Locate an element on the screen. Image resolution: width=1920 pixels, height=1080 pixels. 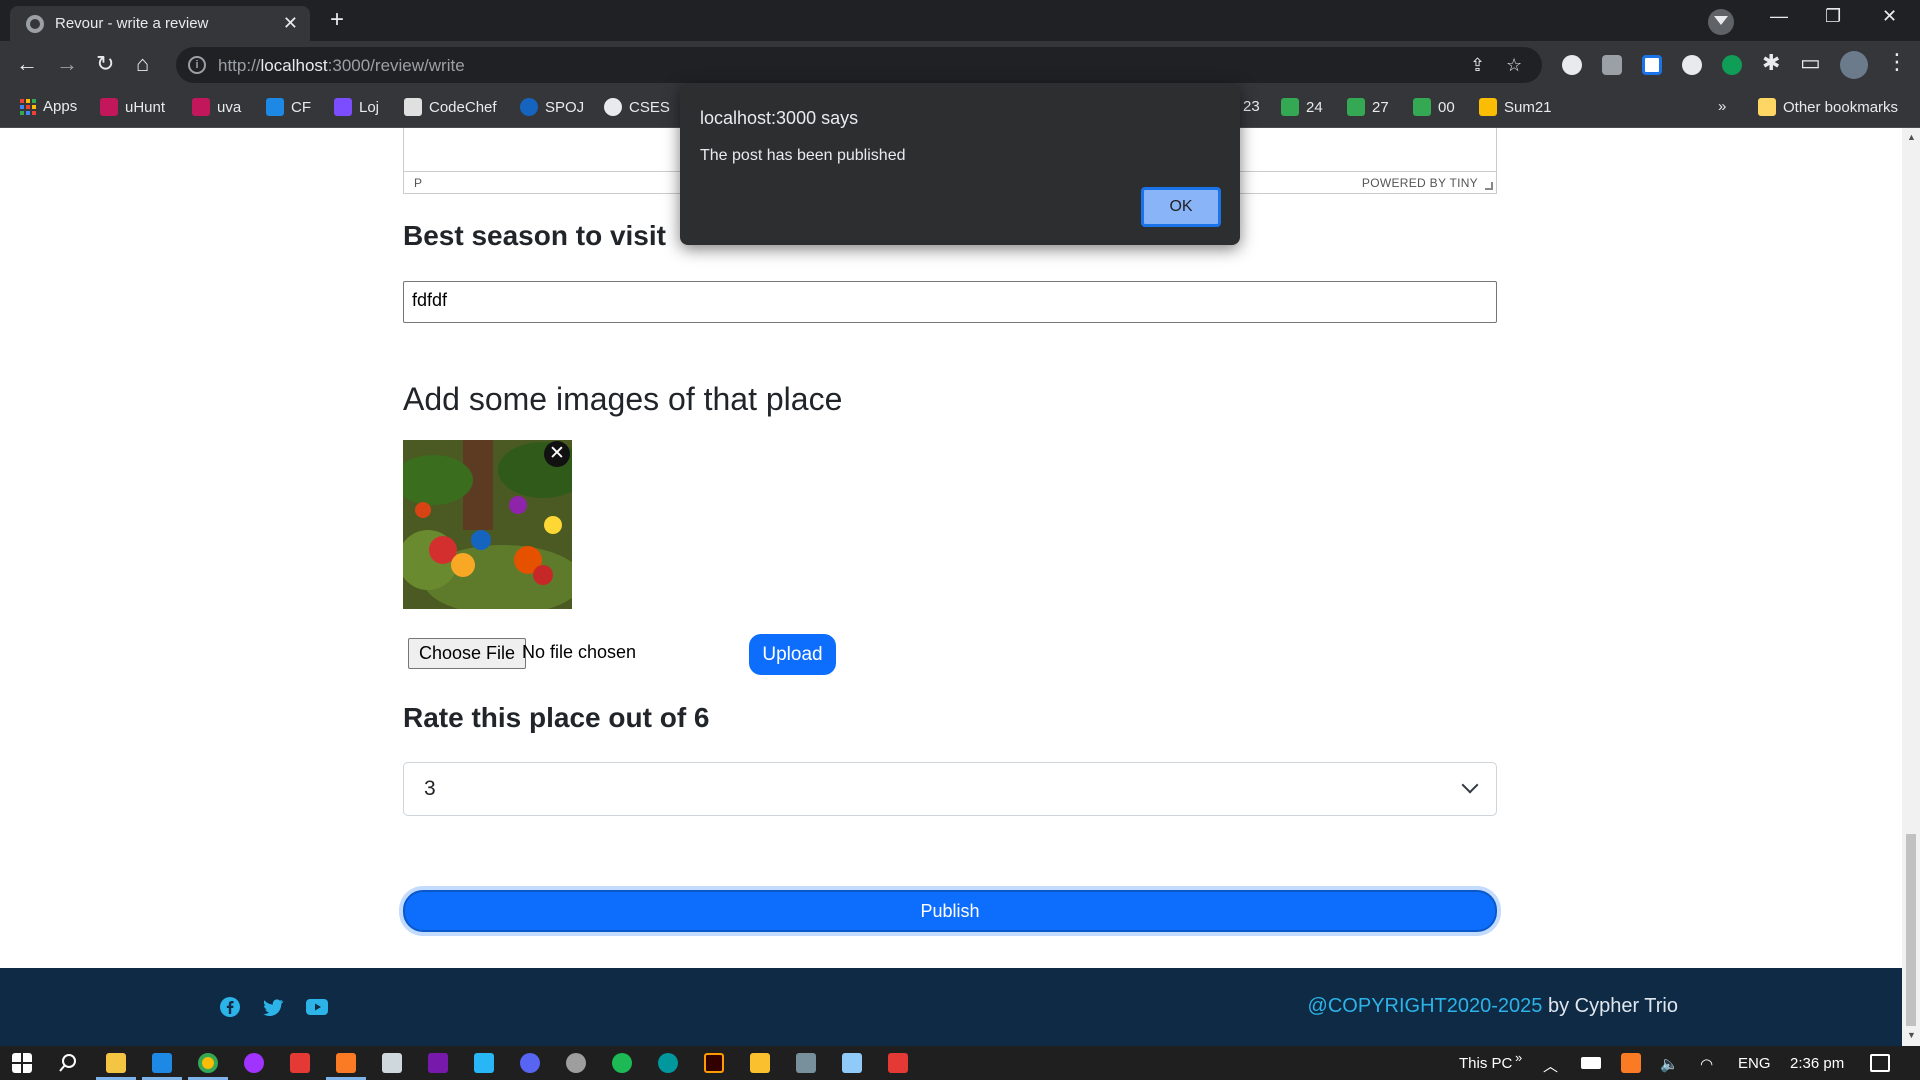
chrome-icon is located at coordinates (208, 1063).